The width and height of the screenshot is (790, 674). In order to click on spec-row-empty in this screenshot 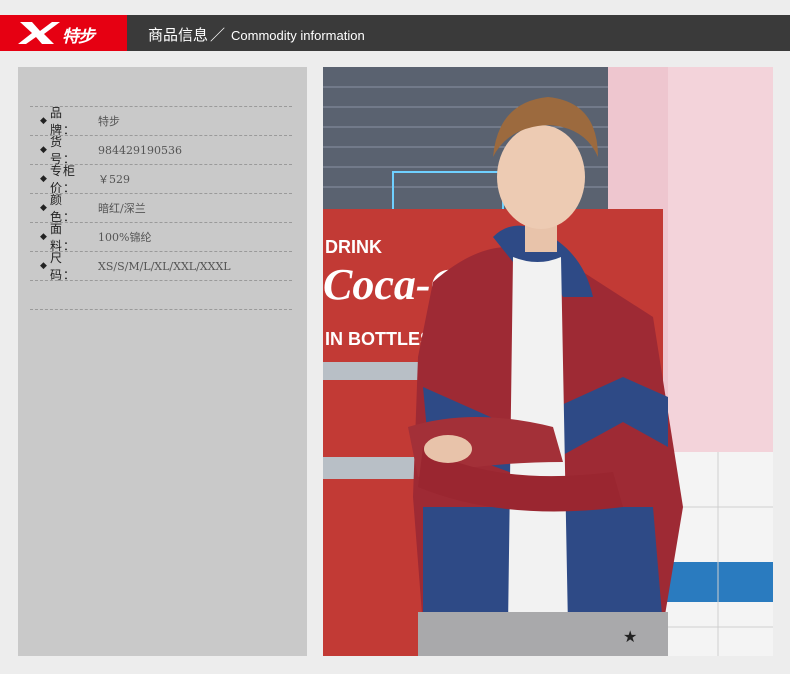, I will do `click(161, 295)`.